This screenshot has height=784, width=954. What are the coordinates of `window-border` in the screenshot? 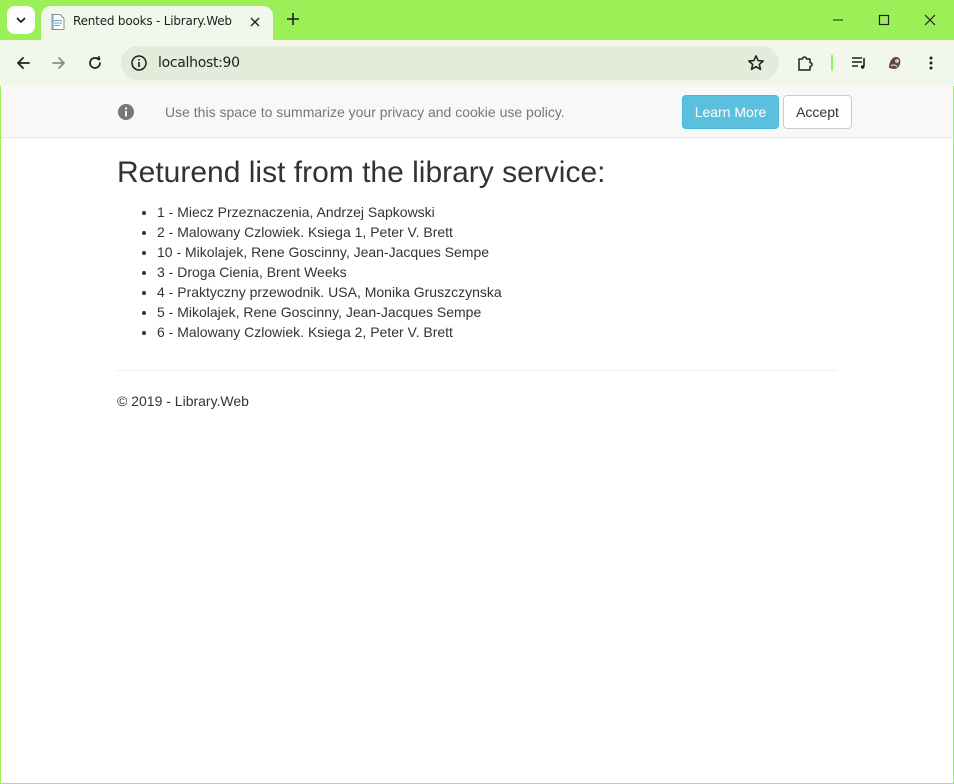 It's located at (0, 435).